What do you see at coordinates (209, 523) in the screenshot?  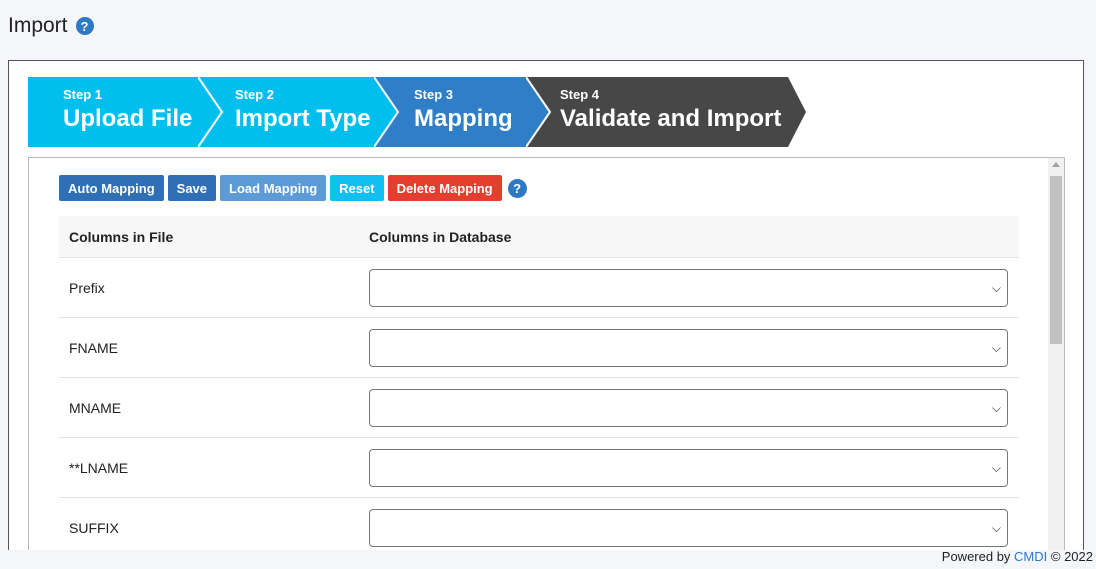 I see `file-column-name: SUFFIX` at bounding box center [209, 523].